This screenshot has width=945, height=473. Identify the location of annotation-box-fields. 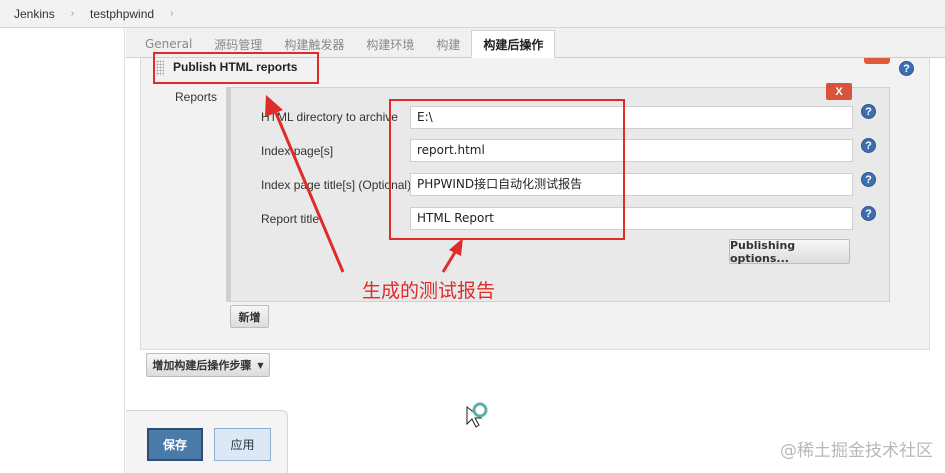
(507, 169).